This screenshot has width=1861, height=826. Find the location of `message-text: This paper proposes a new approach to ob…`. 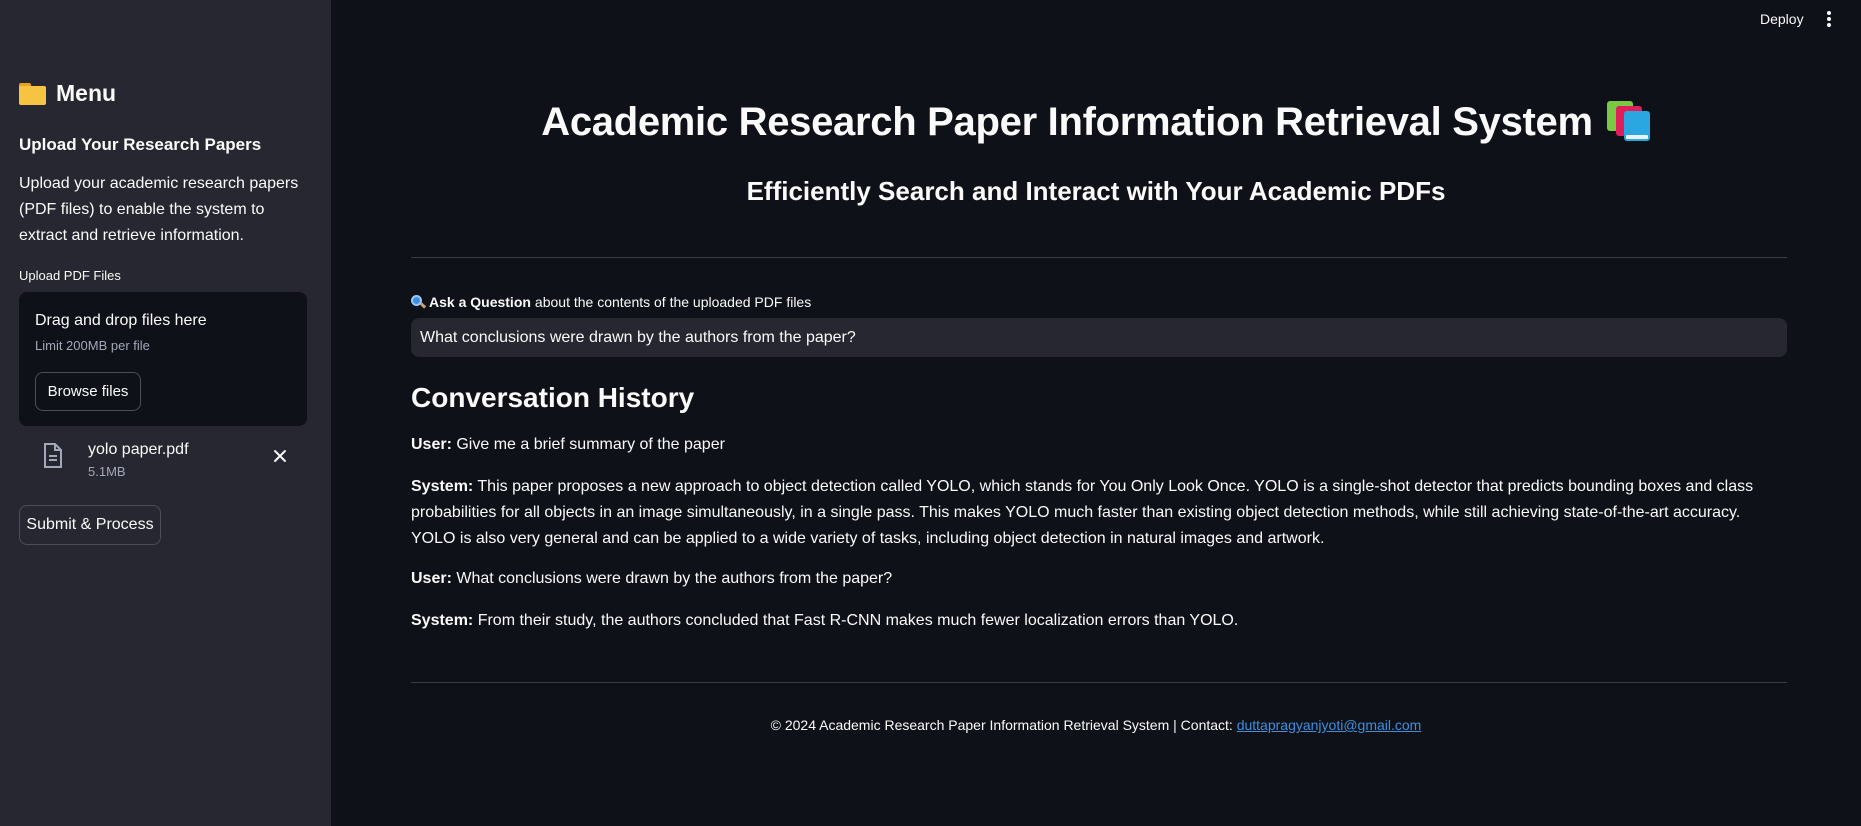

message-text: This paper proposes a new approach to ob… is located at coordinates (1082, 512).